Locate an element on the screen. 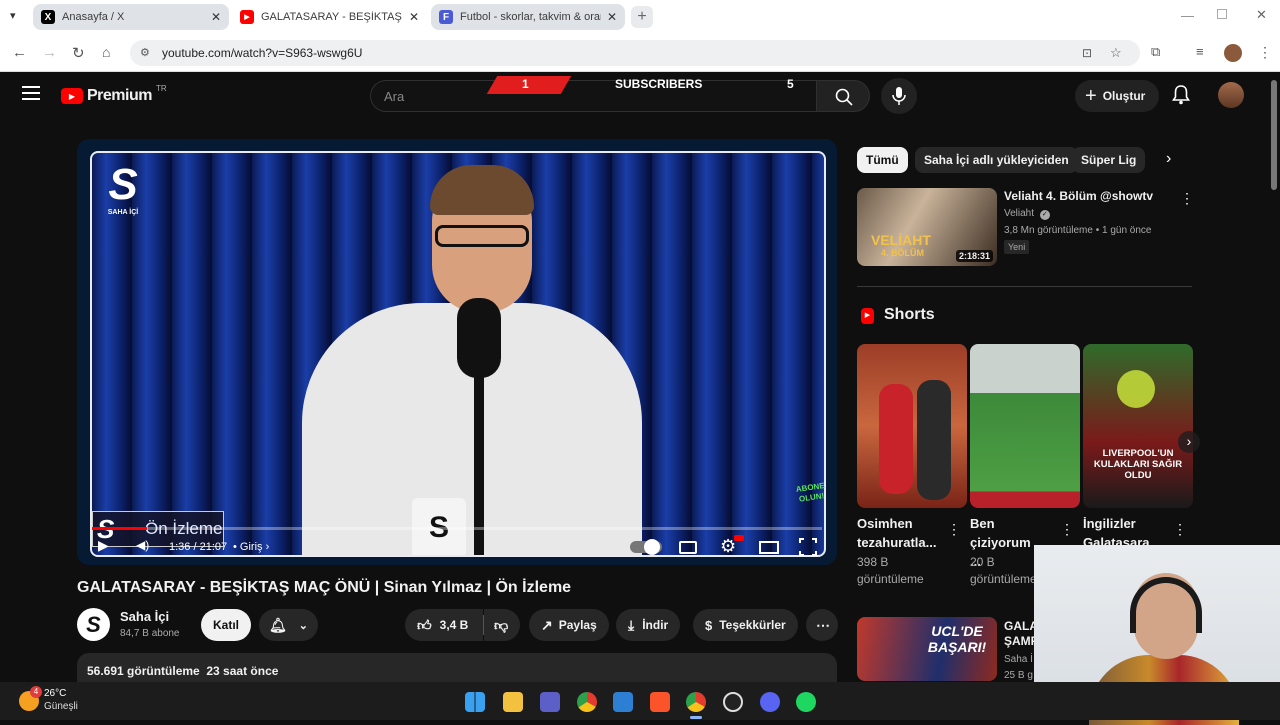 The height and width of the screenshot is (725, 1280). close-window-button: ✕ is located at coordinates (1261, 15).